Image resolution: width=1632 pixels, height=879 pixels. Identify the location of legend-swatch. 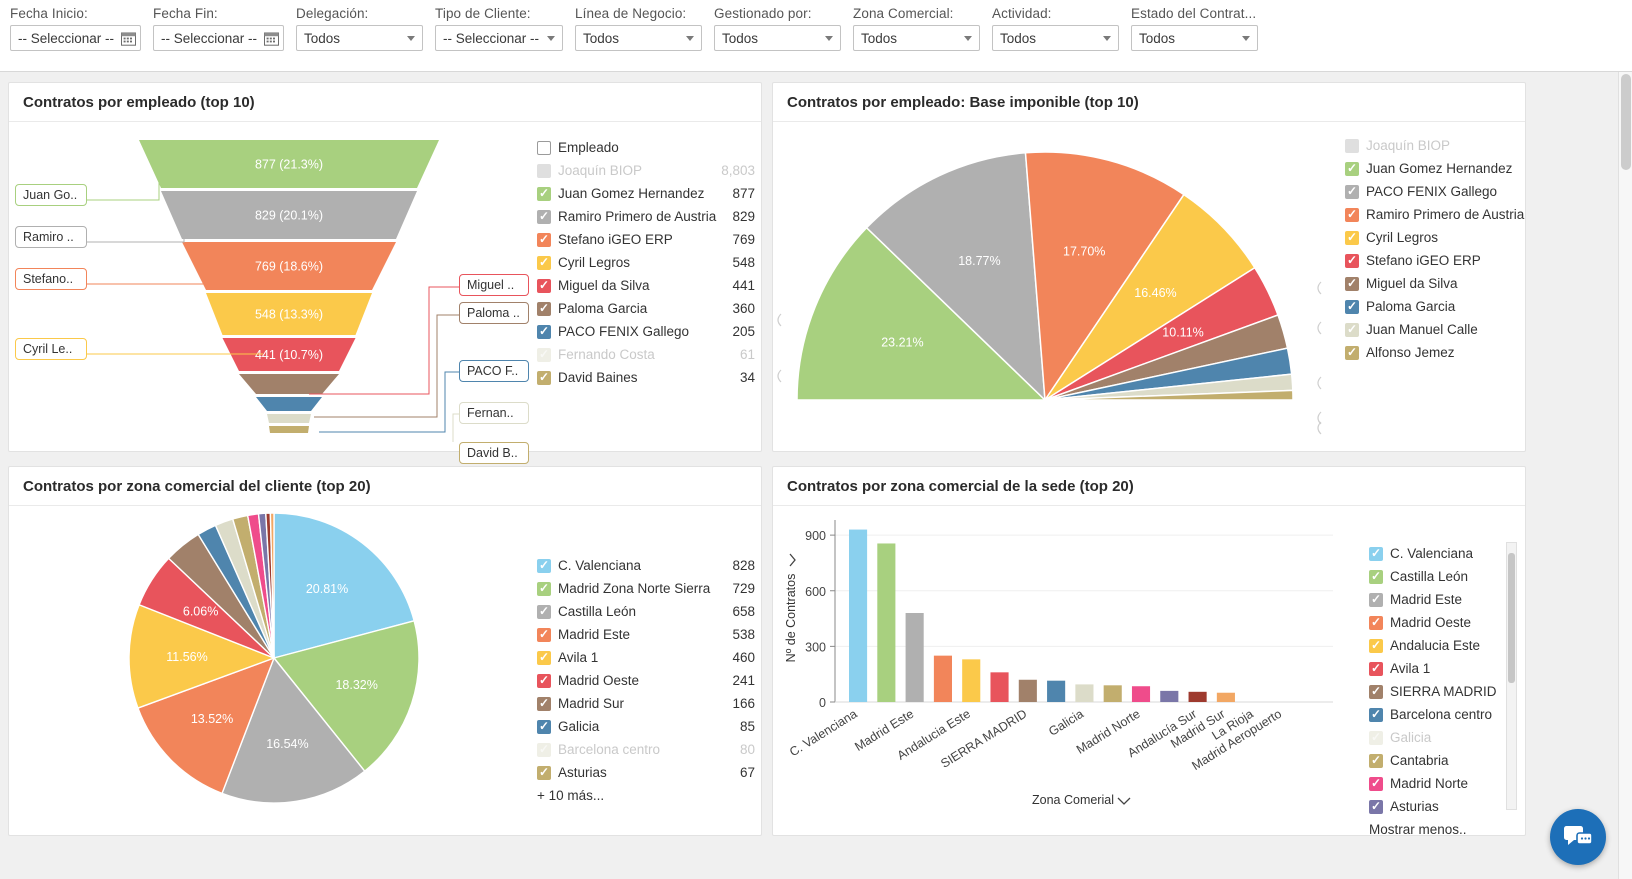
(1352, 145).